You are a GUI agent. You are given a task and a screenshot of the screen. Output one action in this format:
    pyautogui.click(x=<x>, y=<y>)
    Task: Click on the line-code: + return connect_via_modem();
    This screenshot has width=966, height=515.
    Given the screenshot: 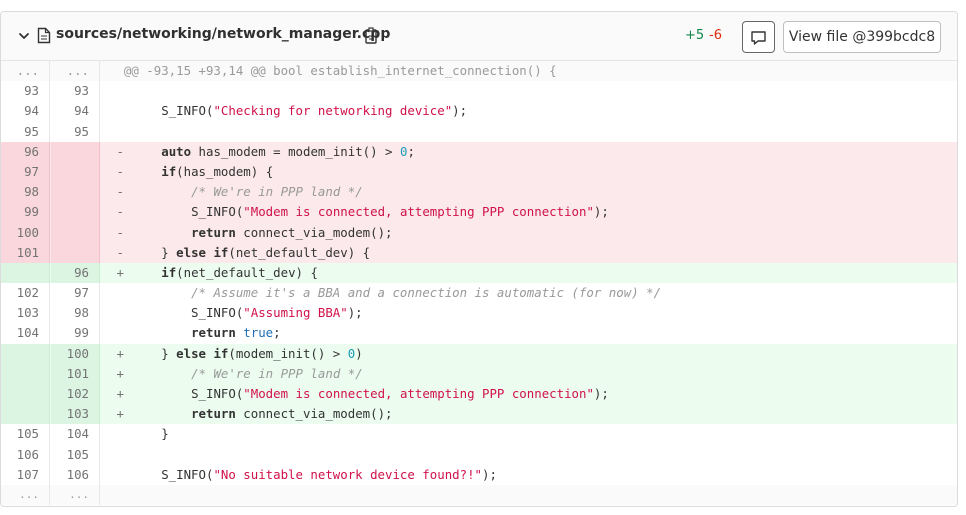 What is the action you would take?
    pyautogui.click(x=254, y=414)
    